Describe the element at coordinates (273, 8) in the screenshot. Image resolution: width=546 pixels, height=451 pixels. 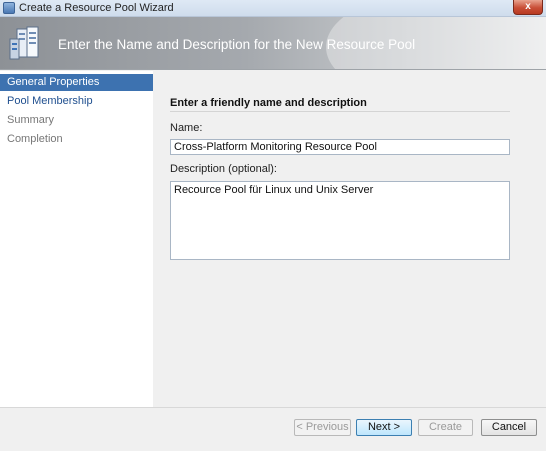
I see `title-bar: Create a Resource Pool Wizard x` at that location.